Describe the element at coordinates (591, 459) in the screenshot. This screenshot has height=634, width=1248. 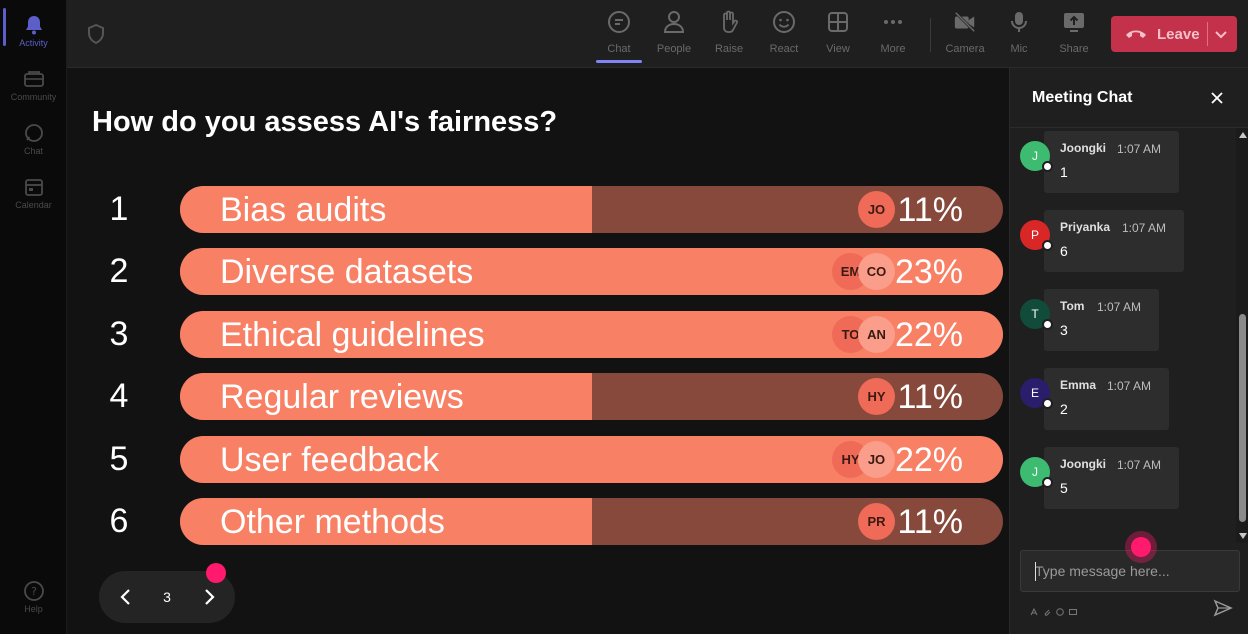
I see `option-bar: User feedback 22% HY JO` at that location.